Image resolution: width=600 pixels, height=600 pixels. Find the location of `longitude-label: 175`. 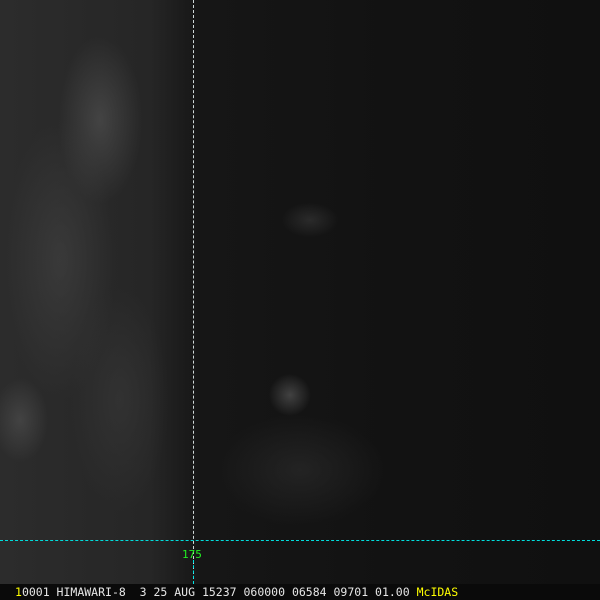

longitude-label: 175 is located at coordinates (192, 554).